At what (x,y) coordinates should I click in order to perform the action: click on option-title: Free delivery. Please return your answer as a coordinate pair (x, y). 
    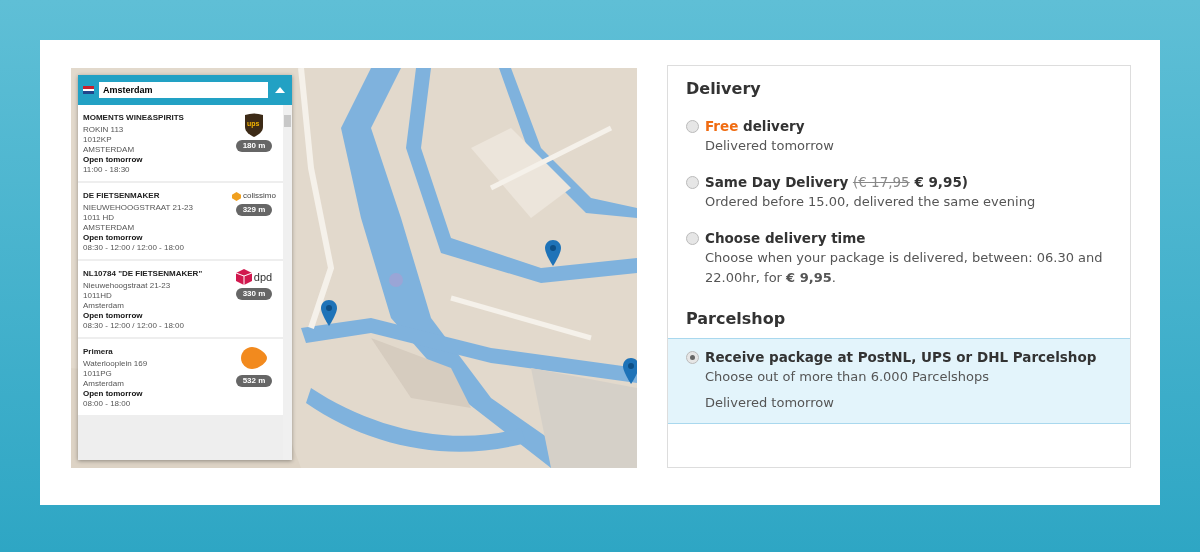
    Looking at the image, I should click on (755, 126).